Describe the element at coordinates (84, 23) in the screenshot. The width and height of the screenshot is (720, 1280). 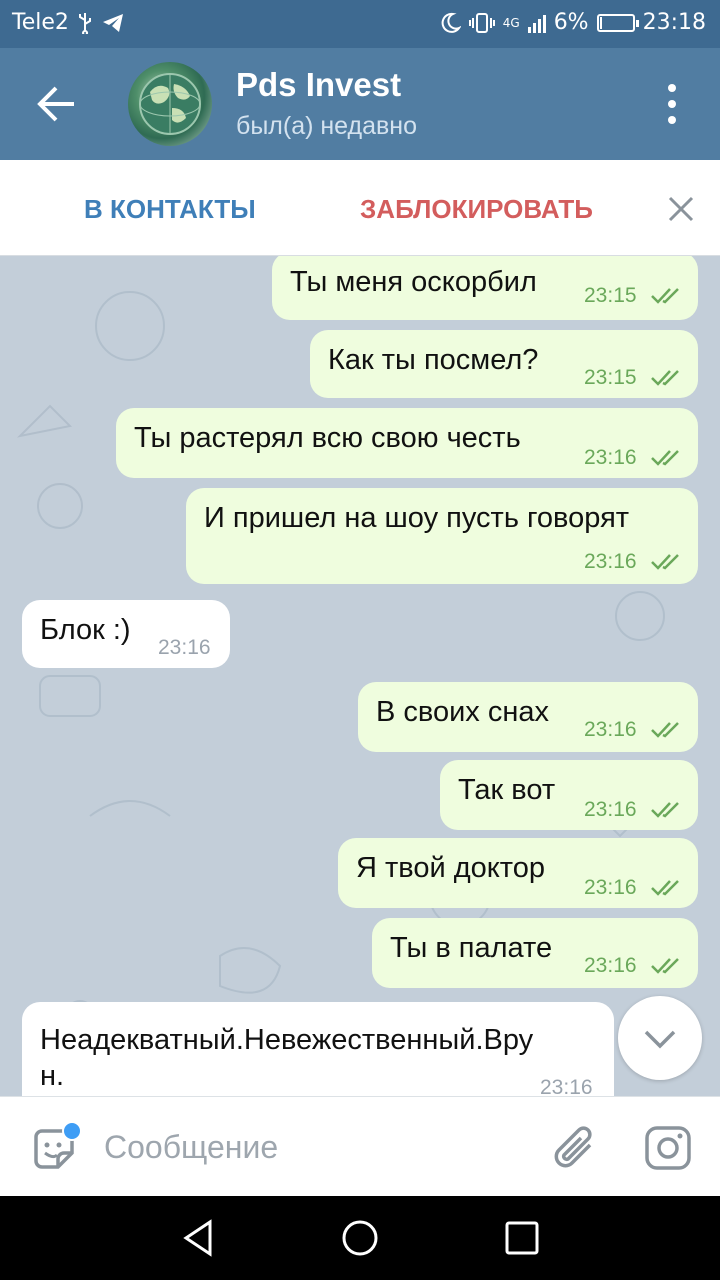
I see `usb-icon` at that location.